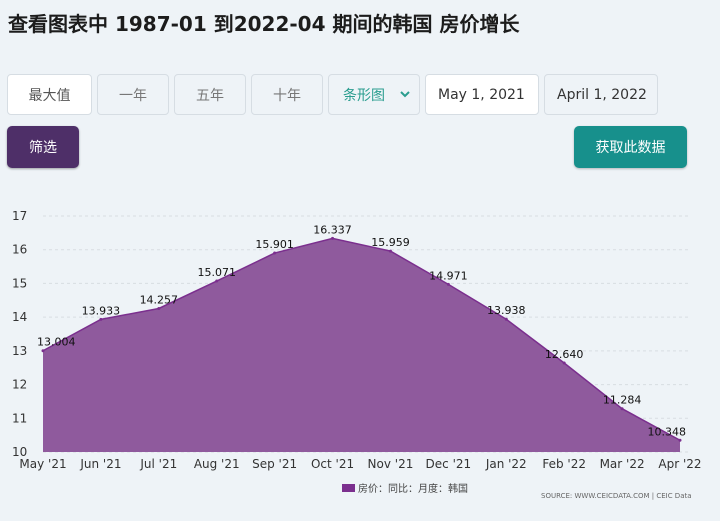 The image size is (720, 521). What do you see at coordinates (49, 94) in the screenshot?
I see `range-max-button: 最大值` at bounding box center [49, 94].